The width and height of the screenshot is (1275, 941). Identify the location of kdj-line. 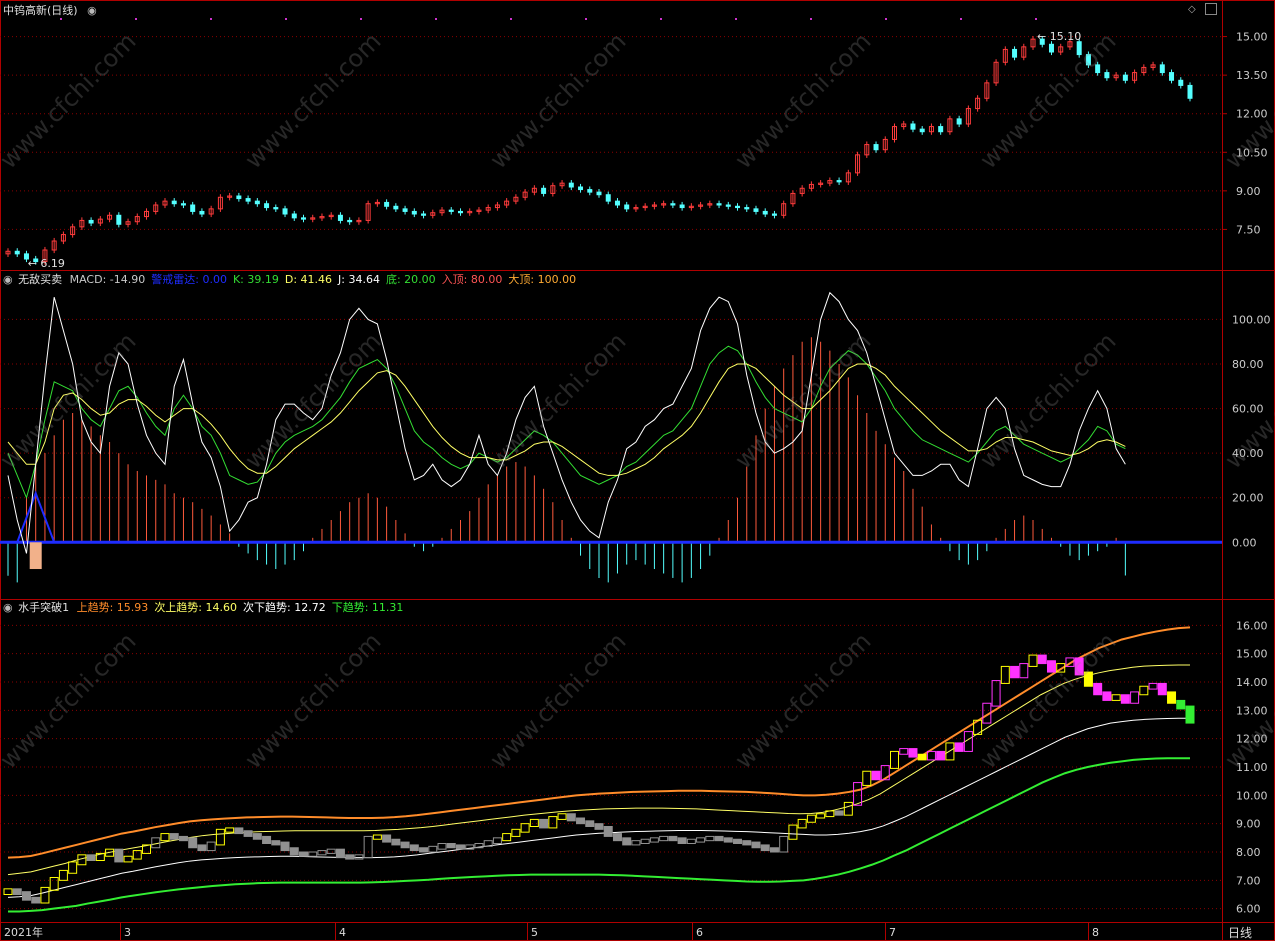
(566, 422).